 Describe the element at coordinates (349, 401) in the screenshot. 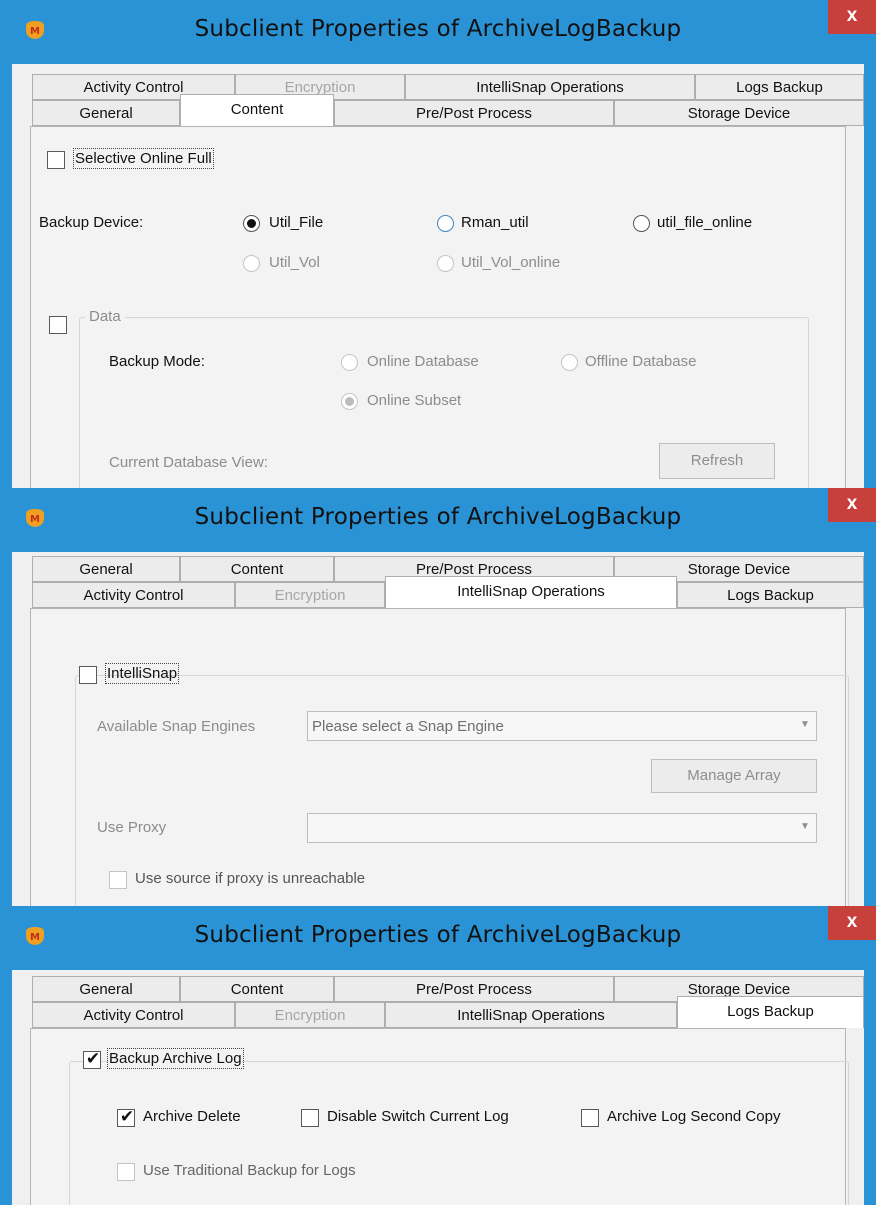

I see `online-subset-radio` at that location.